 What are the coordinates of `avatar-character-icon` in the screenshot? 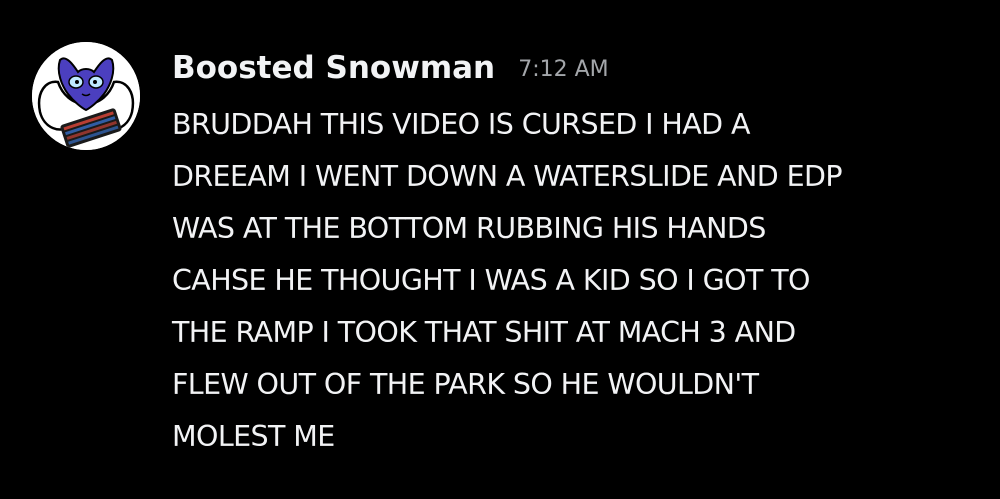 It's located at (86, 96).